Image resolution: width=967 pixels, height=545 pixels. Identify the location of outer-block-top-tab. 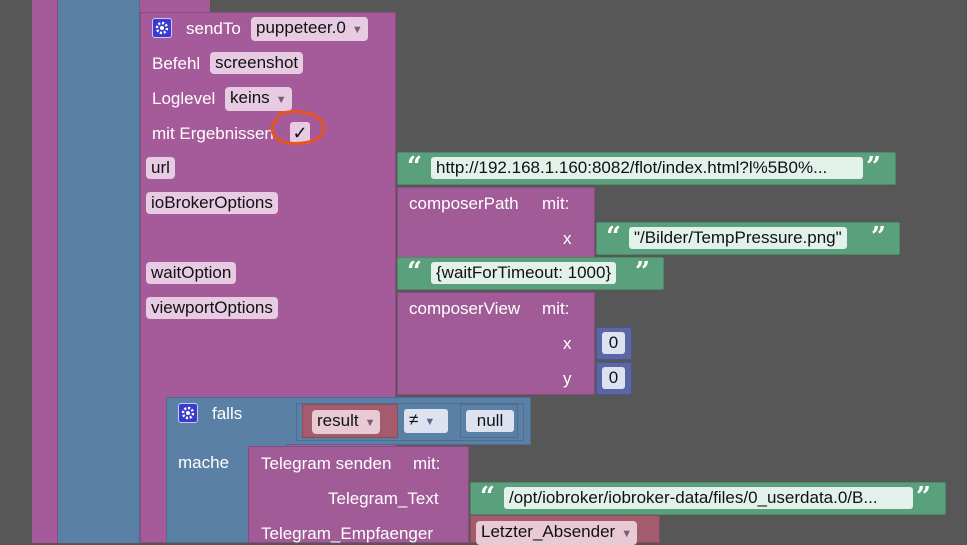
(175, 6).